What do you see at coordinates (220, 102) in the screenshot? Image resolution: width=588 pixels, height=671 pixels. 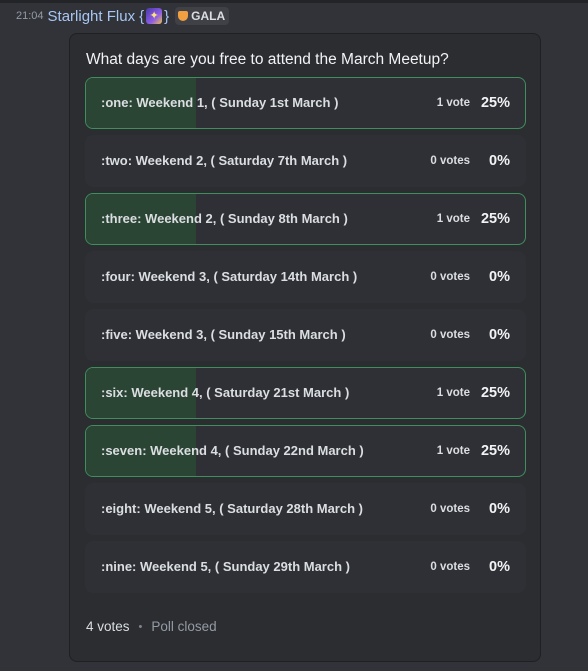 I see `answer-label: :one: Weekend 1, ( Sunday 1st March )` at bounding box center [220, 102].